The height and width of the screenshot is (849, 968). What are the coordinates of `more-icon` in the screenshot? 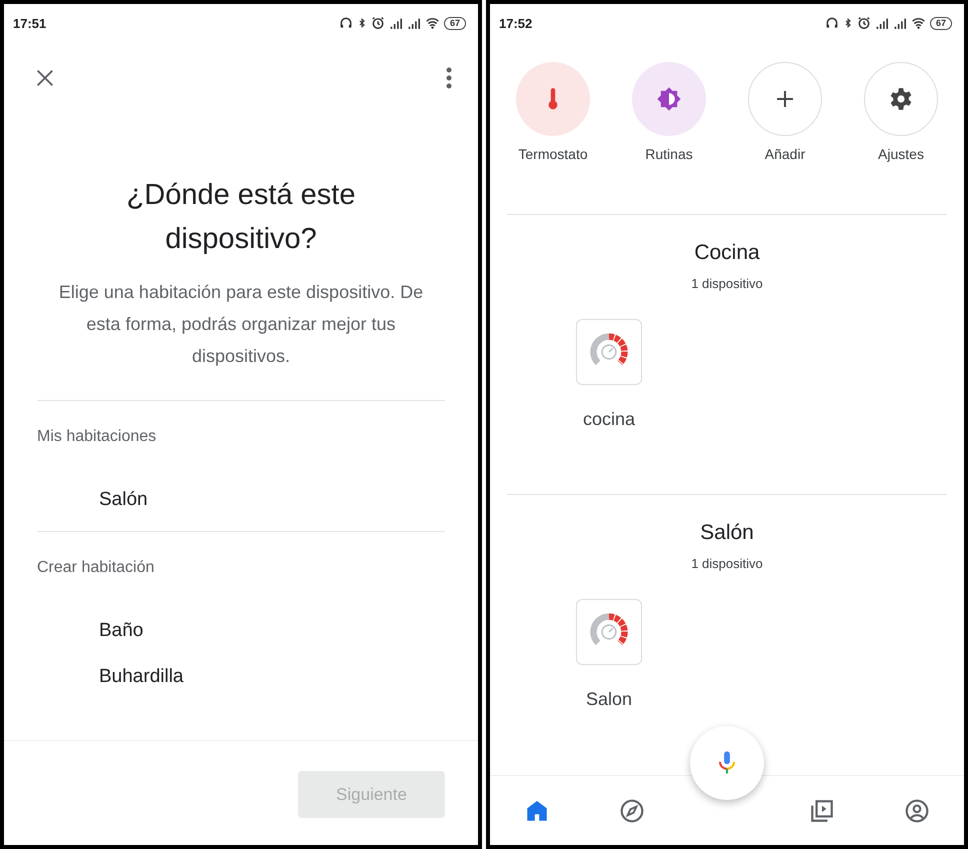 It's located at (449, 78).